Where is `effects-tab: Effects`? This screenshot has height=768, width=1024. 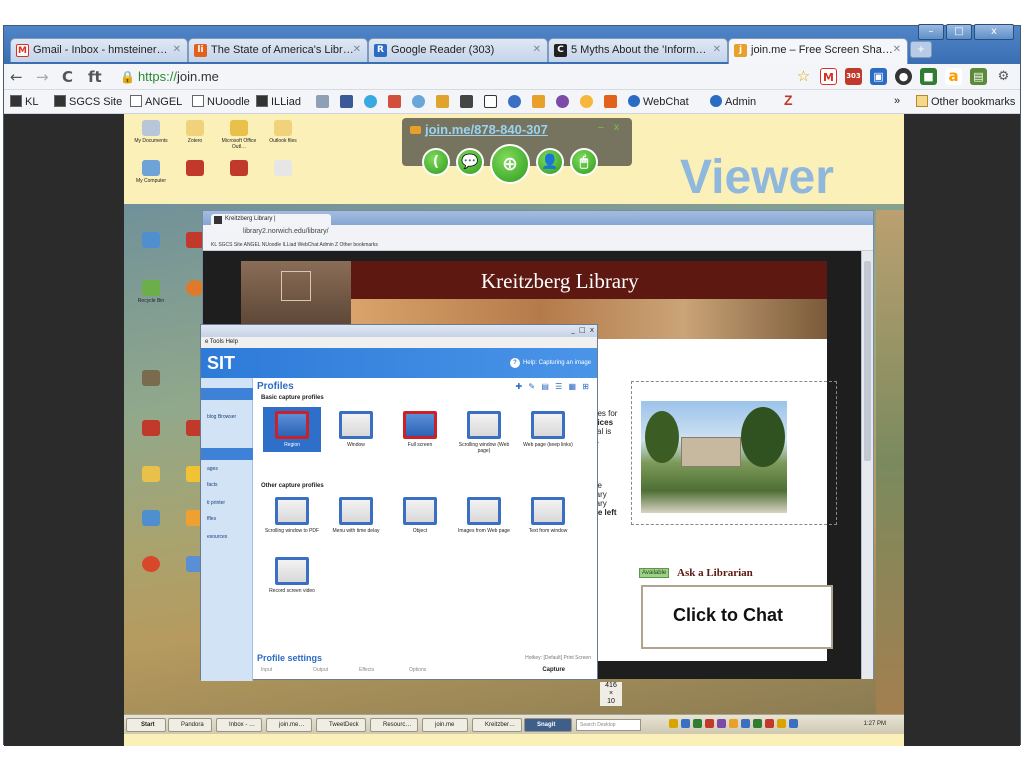 effects-tab: Effects is located at coordinates (366, 670).